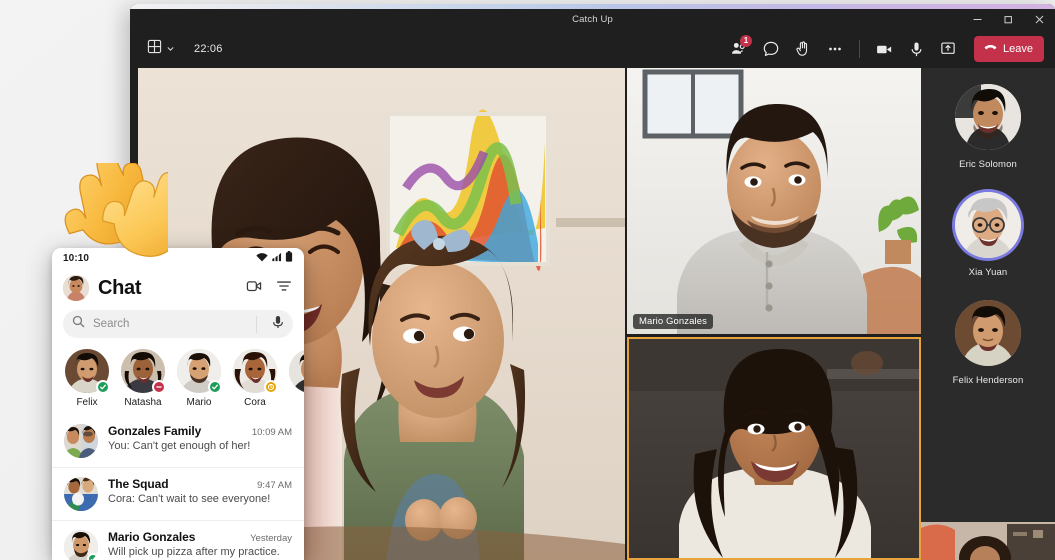 The height and width of the screenshot is (560, 1055). What do you see at coordinates (76, 258) in the screenshot?
I see `status-time: 10:10` at bounding box center [76, 258].